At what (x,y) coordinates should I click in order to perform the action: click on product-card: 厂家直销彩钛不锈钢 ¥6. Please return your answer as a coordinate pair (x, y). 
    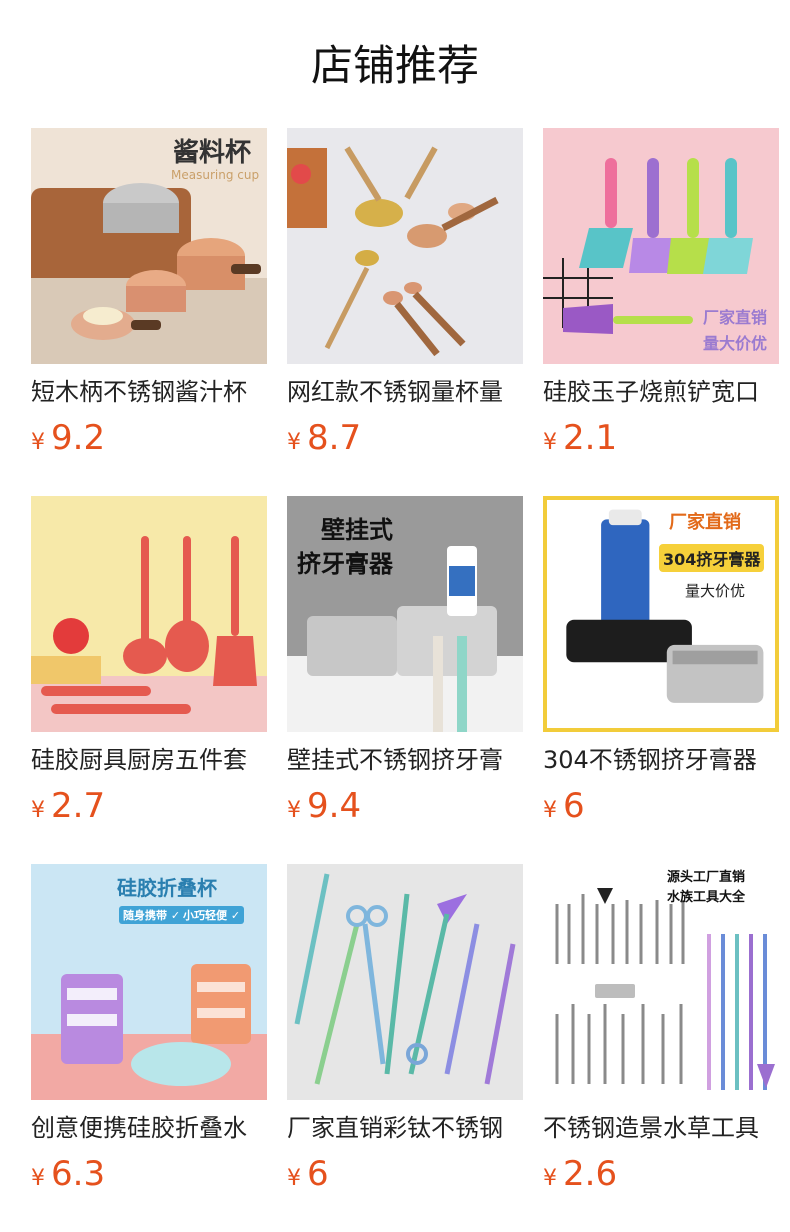
    Looking at the image, I should click on (405, 1034).